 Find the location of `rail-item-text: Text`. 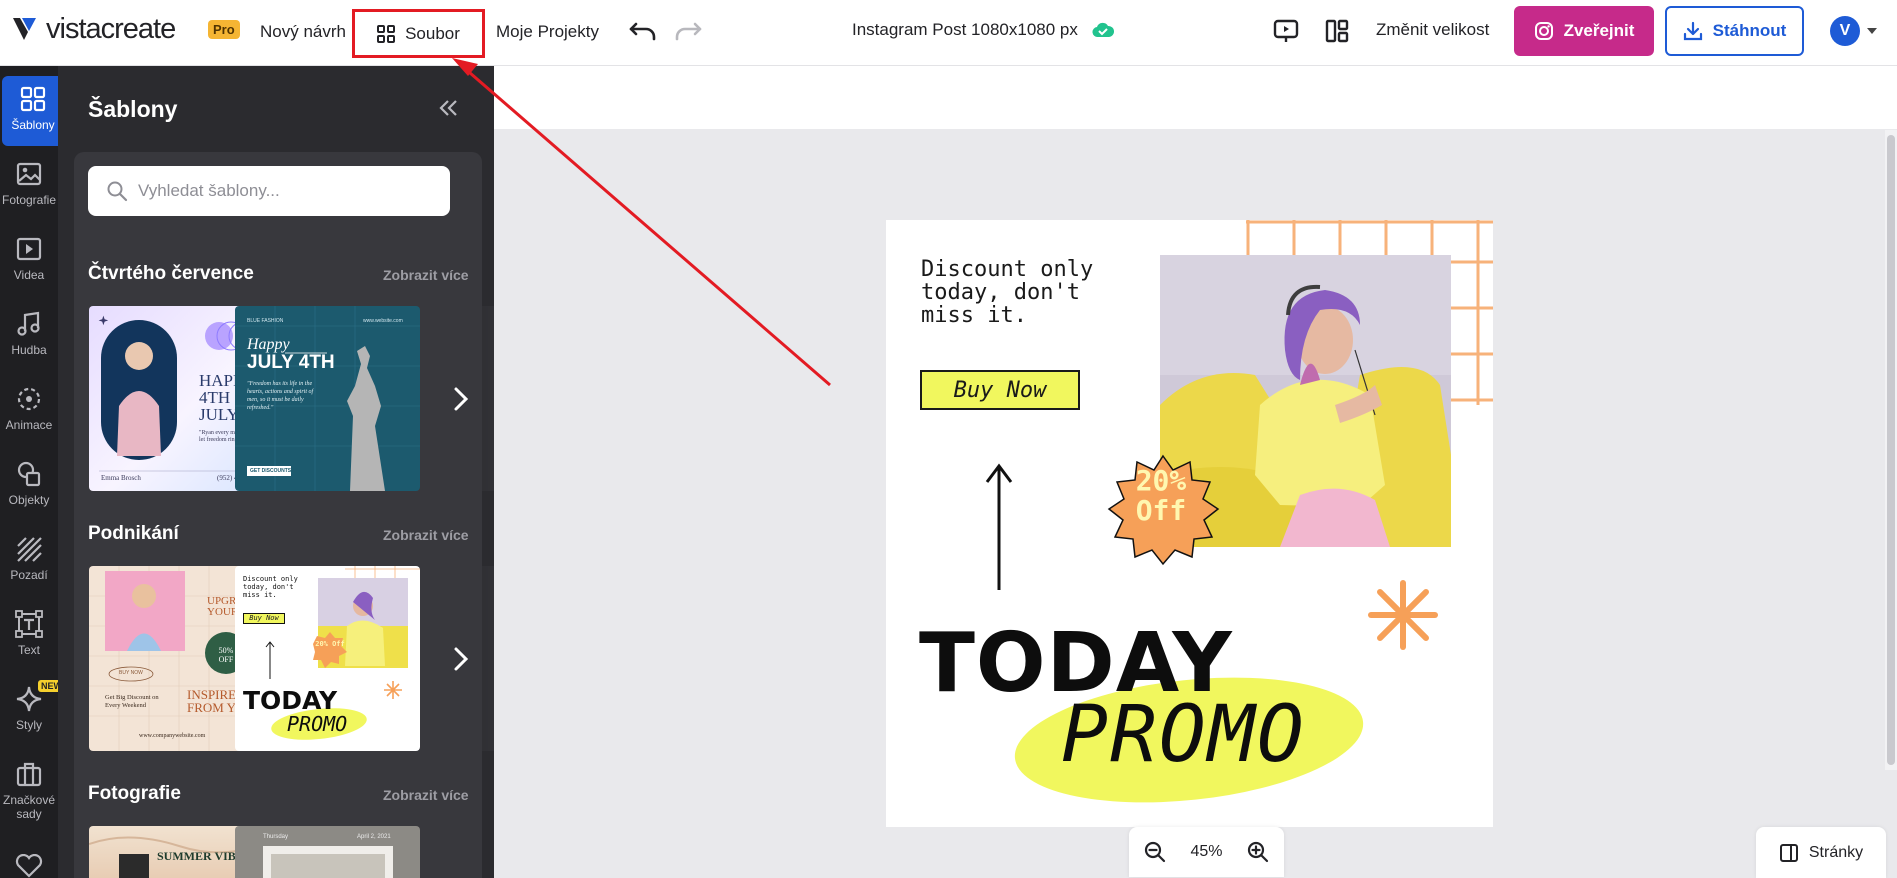

rail-item-text: Text is located at coordinates (29, 636).